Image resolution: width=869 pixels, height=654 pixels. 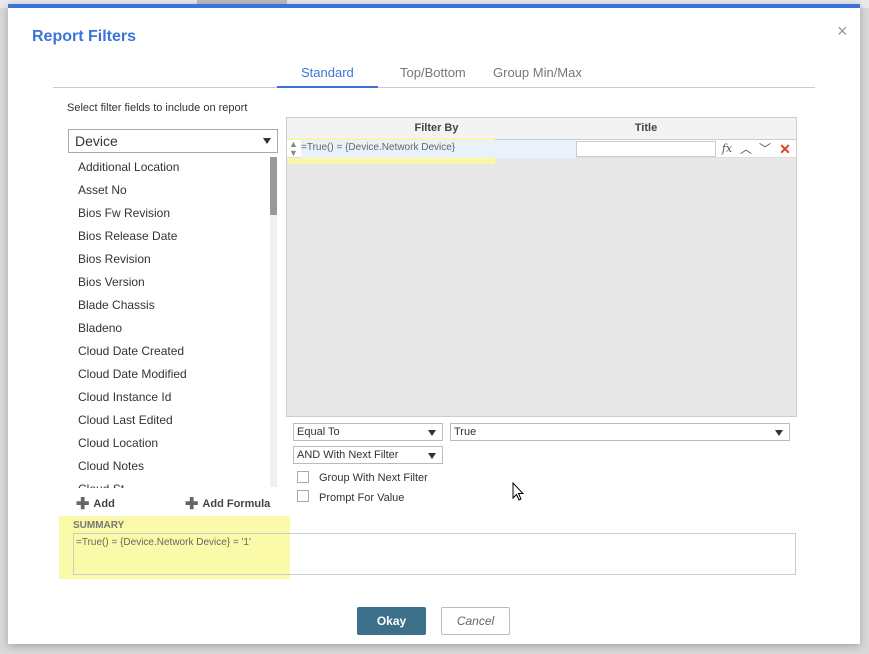 I want to click on dialog-title: Report Filters, so click(x=84, y=36).